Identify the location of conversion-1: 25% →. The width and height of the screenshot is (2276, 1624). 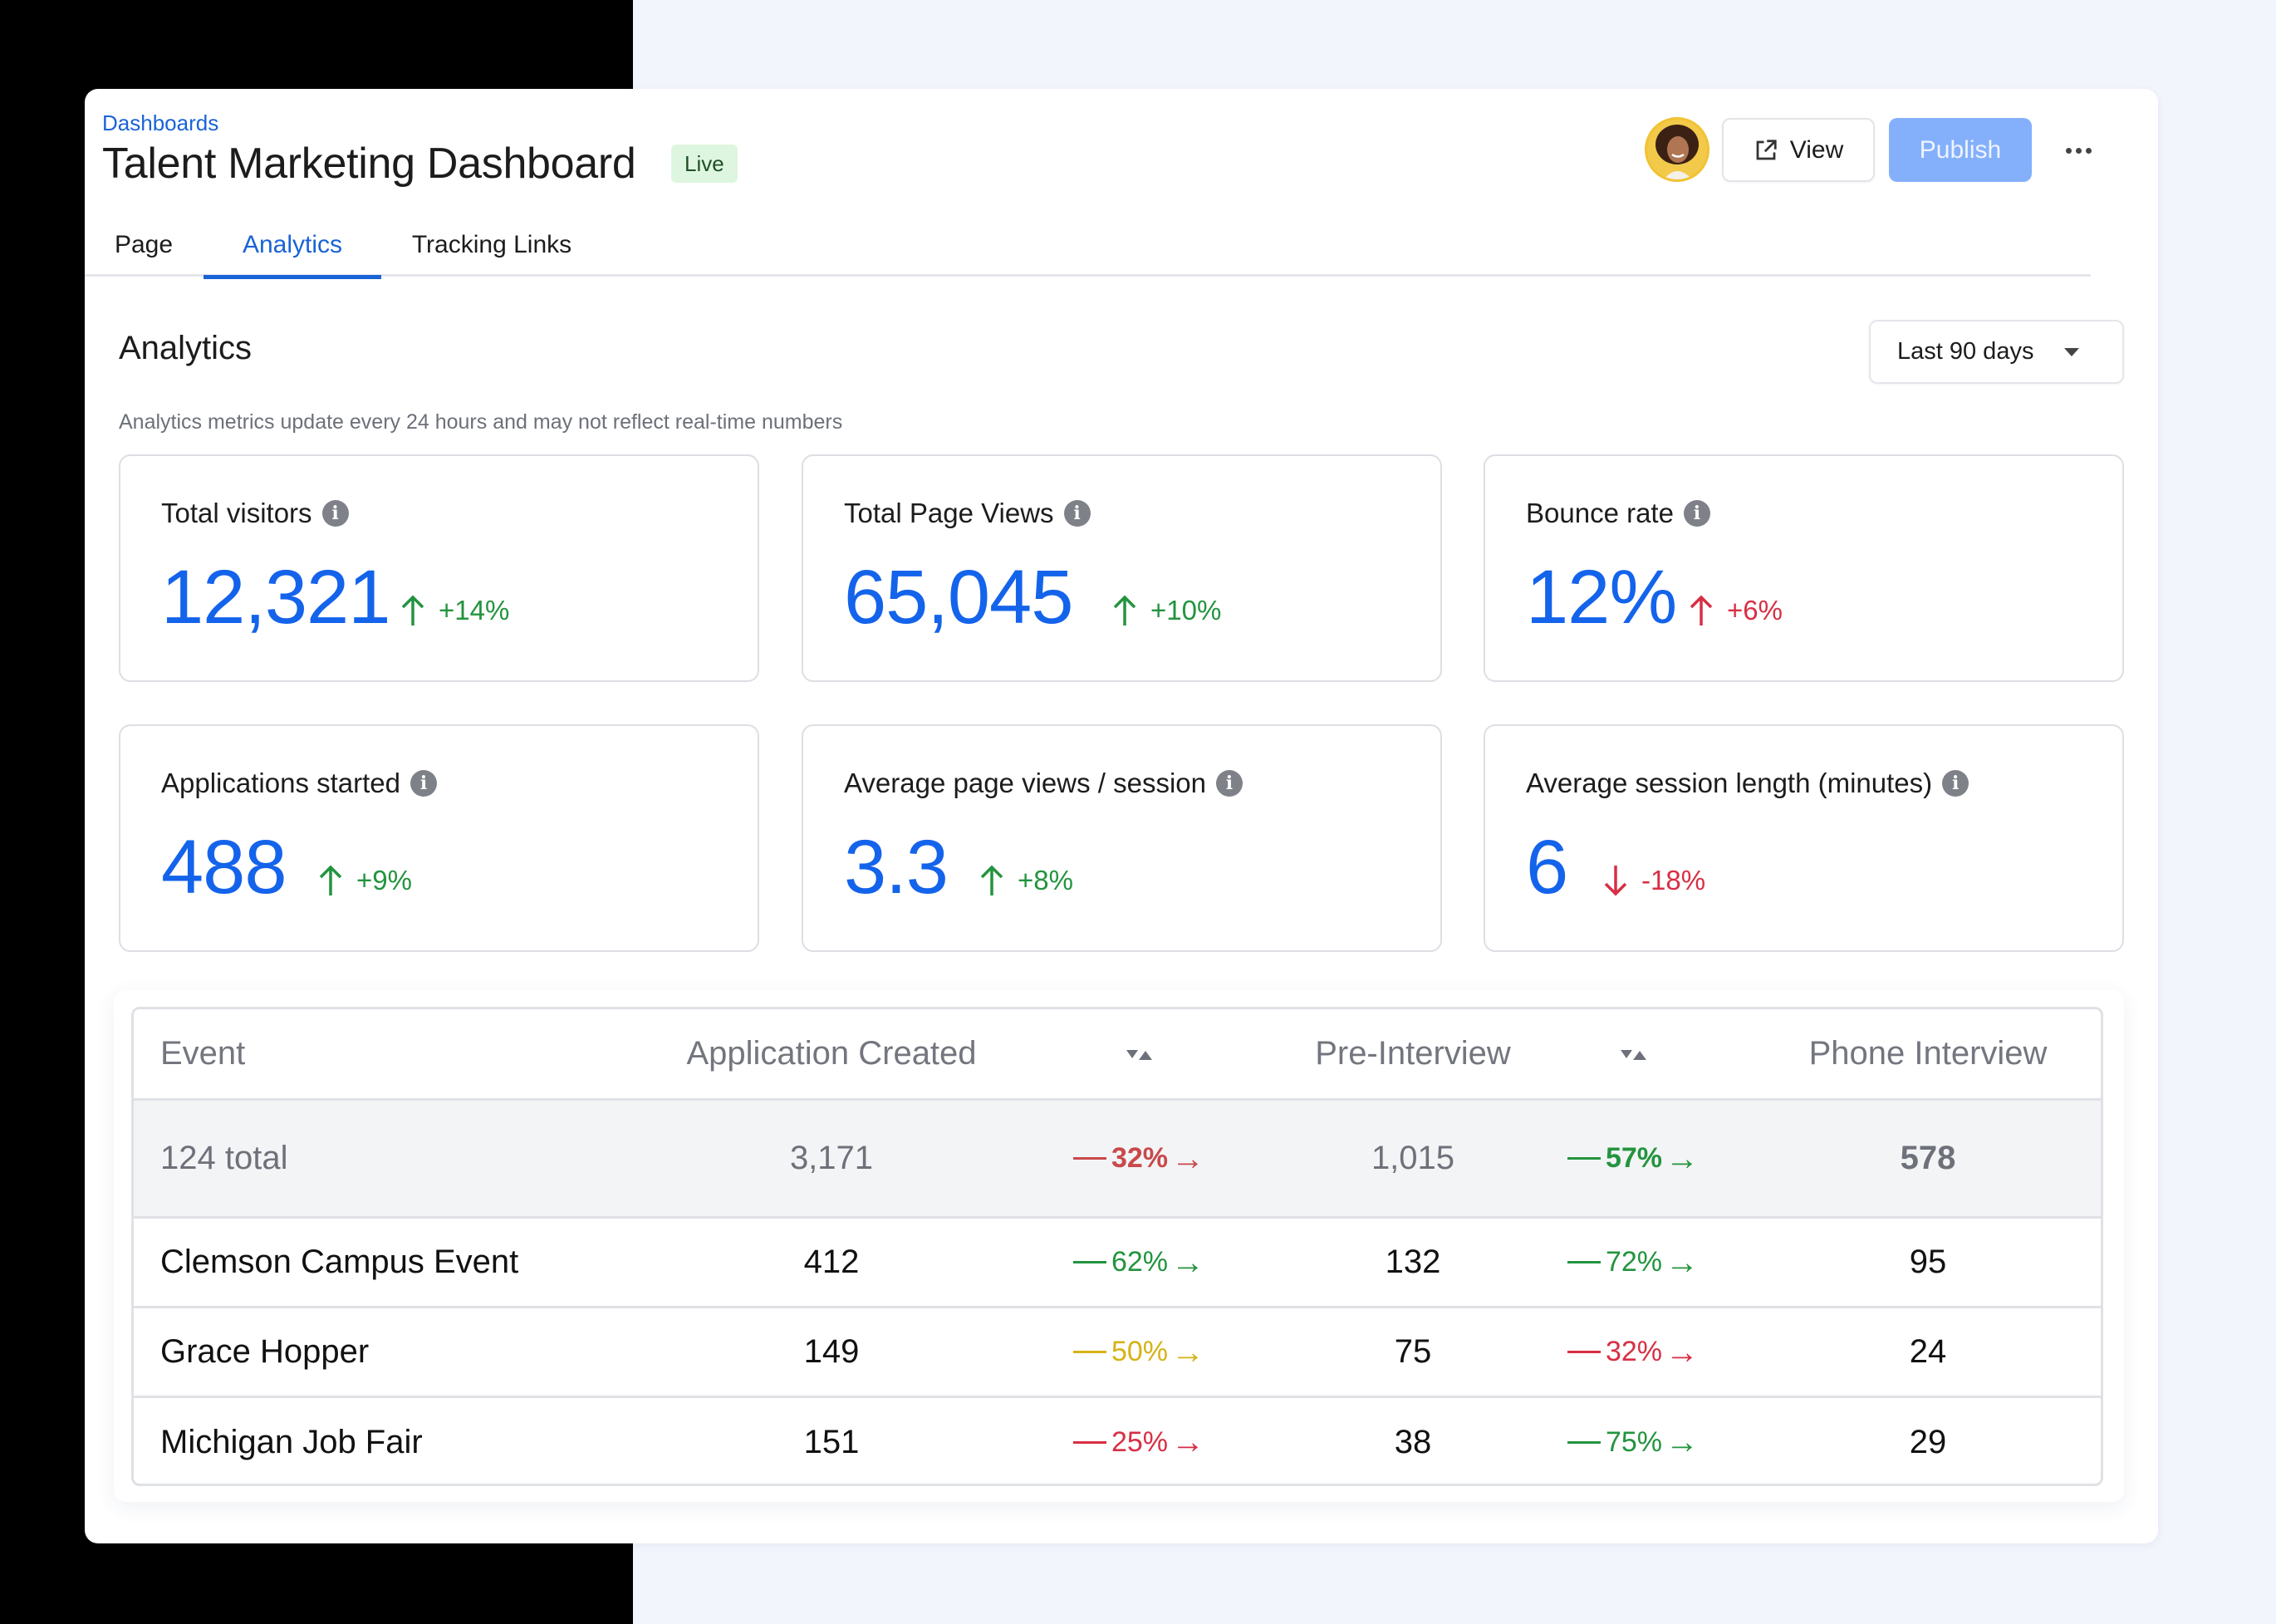
(1139, 1441).